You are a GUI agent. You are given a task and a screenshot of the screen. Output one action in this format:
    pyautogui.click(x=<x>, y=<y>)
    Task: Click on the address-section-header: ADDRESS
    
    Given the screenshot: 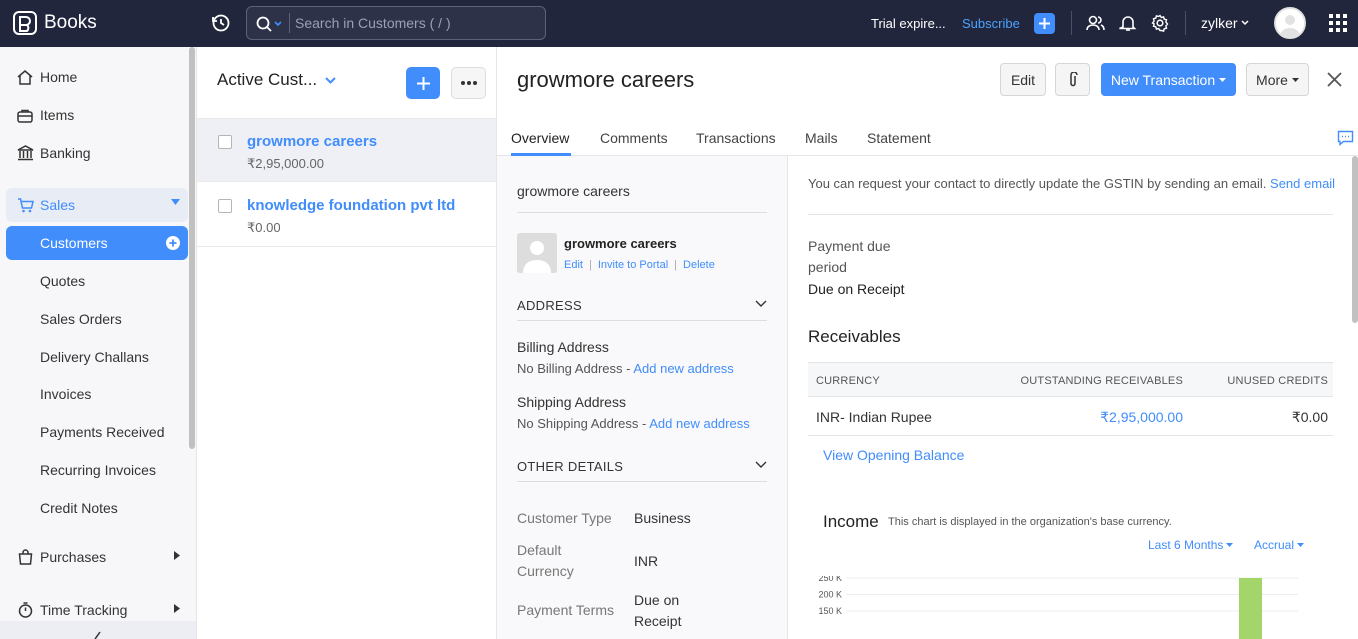 What is the action you would take?
    pyautogui.click(x=549, y=305)
    